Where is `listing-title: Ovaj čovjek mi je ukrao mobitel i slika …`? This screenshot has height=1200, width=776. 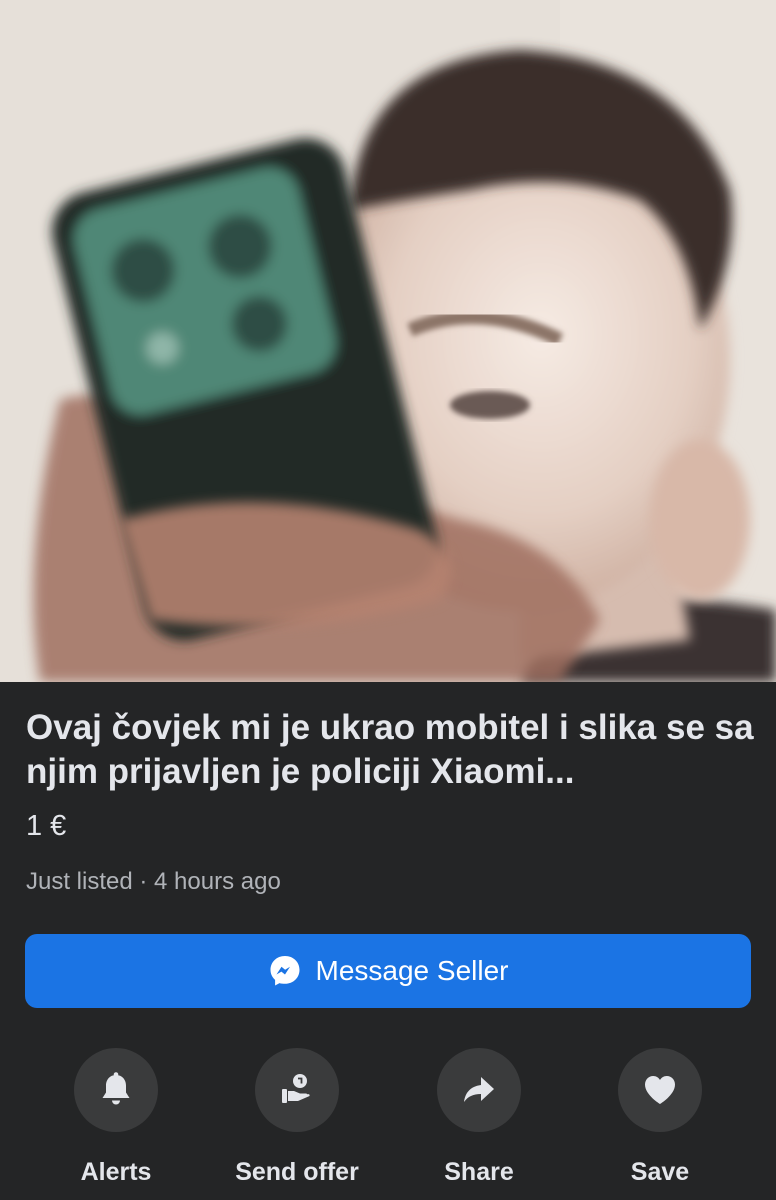 listing-title: Ovaj čovjek mi je ukrao mobitel i slika … is located at coordinates (391, 750).